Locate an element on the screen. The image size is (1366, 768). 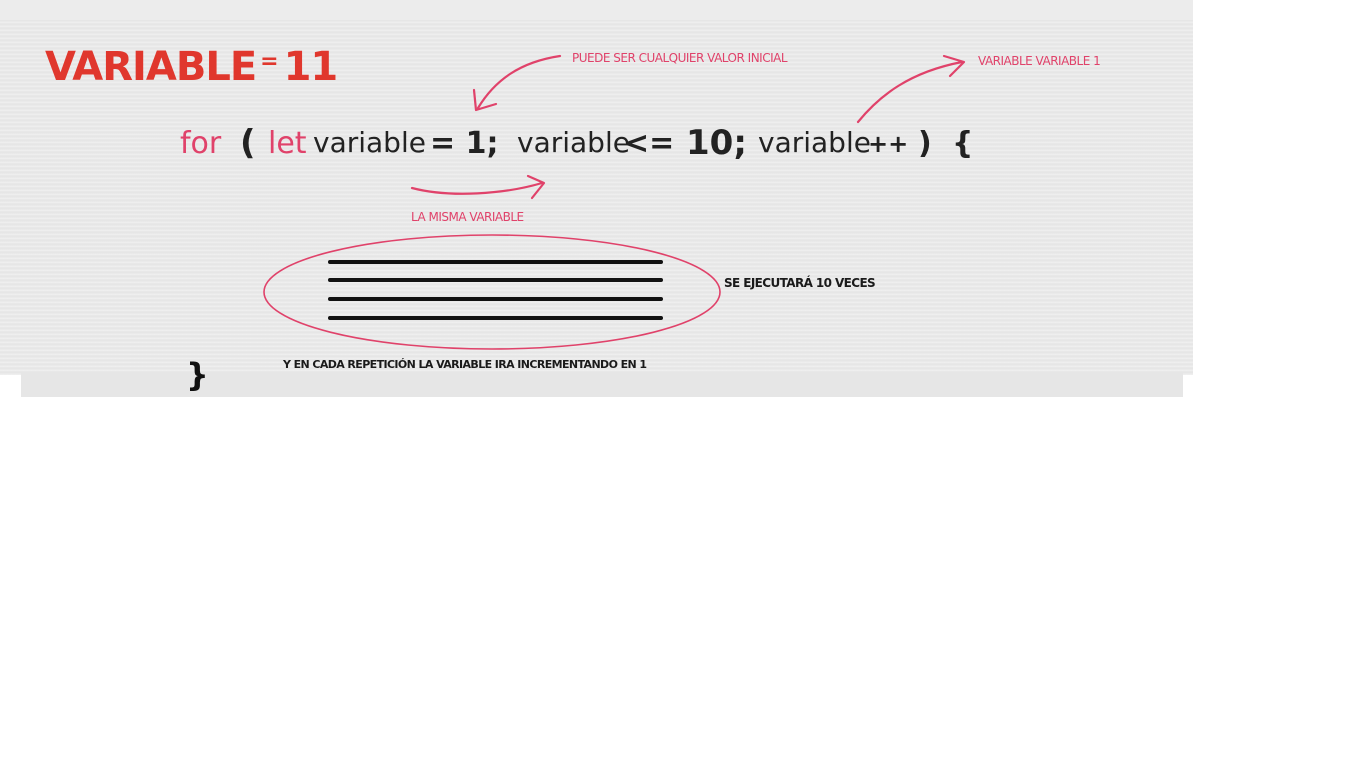
increment-arrow is located at coordinates (910, 92).